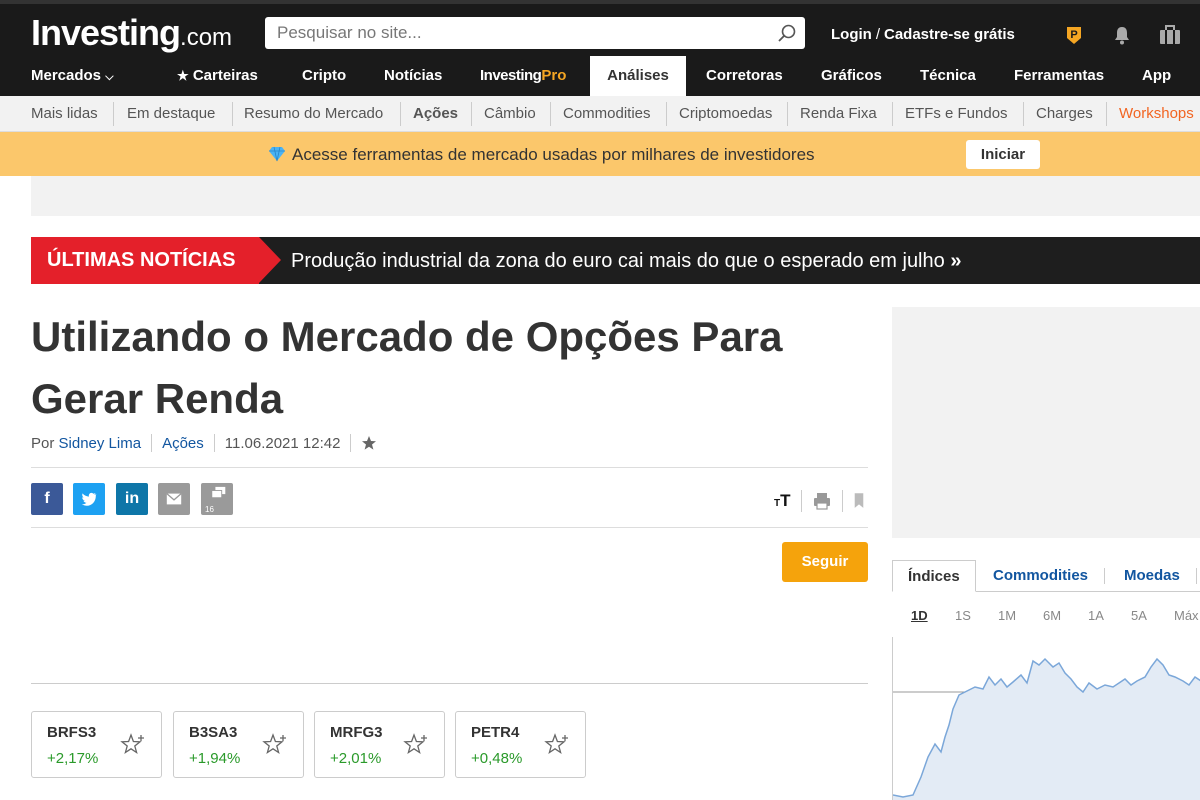 This screenshot has height=800, width=1200. What do you see at coordinates (535, 33) in the screenshot?
I see `search-input` at bounding box center [535, 33].